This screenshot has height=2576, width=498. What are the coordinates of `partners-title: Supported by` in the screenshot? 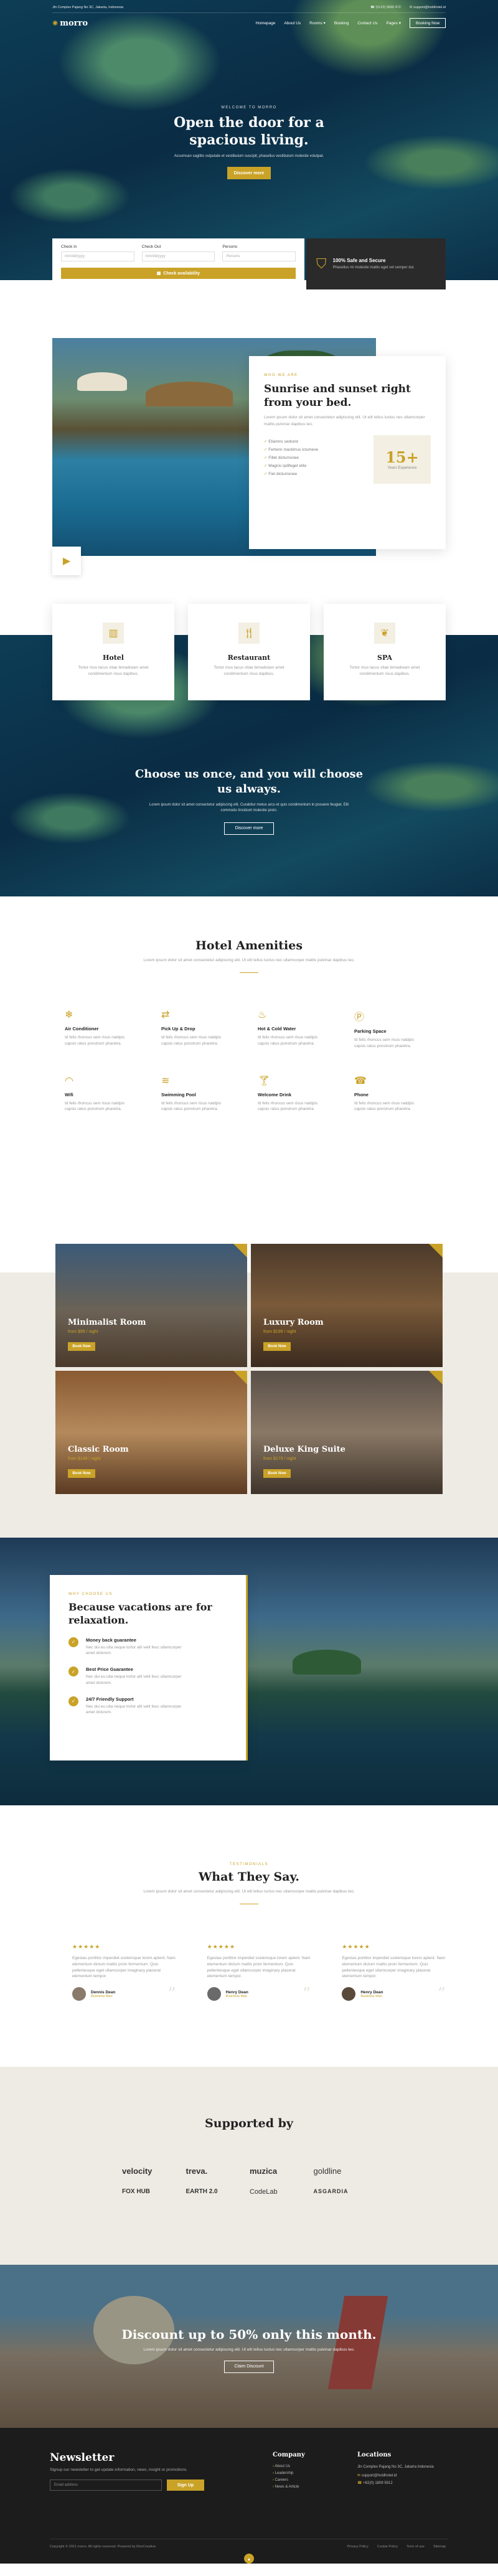 It's located at (249, 2123).